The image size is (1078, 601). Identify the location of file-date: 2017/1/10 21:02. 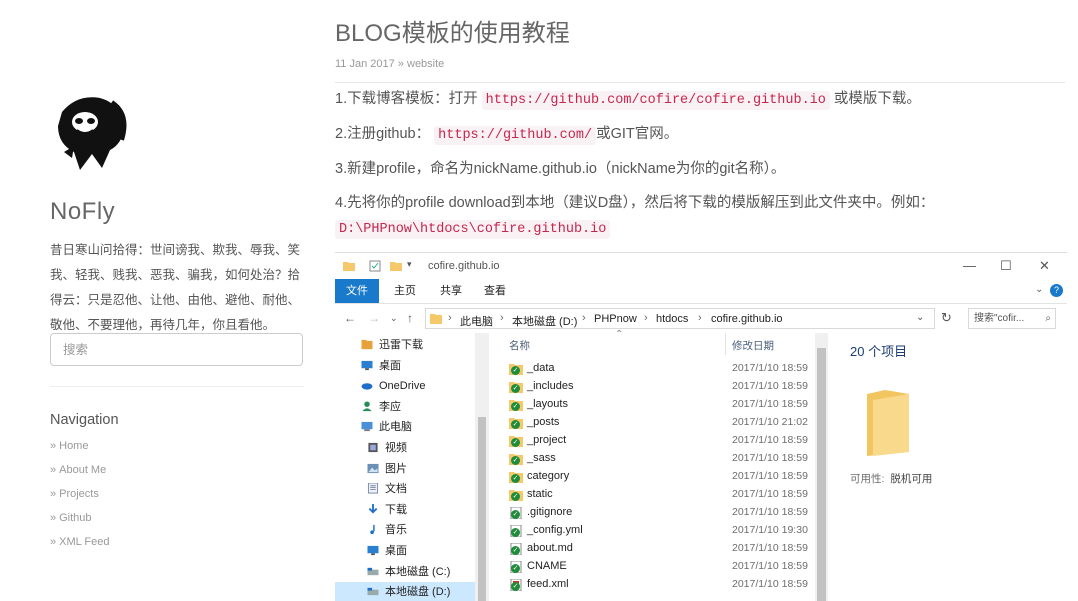
(770, 422).